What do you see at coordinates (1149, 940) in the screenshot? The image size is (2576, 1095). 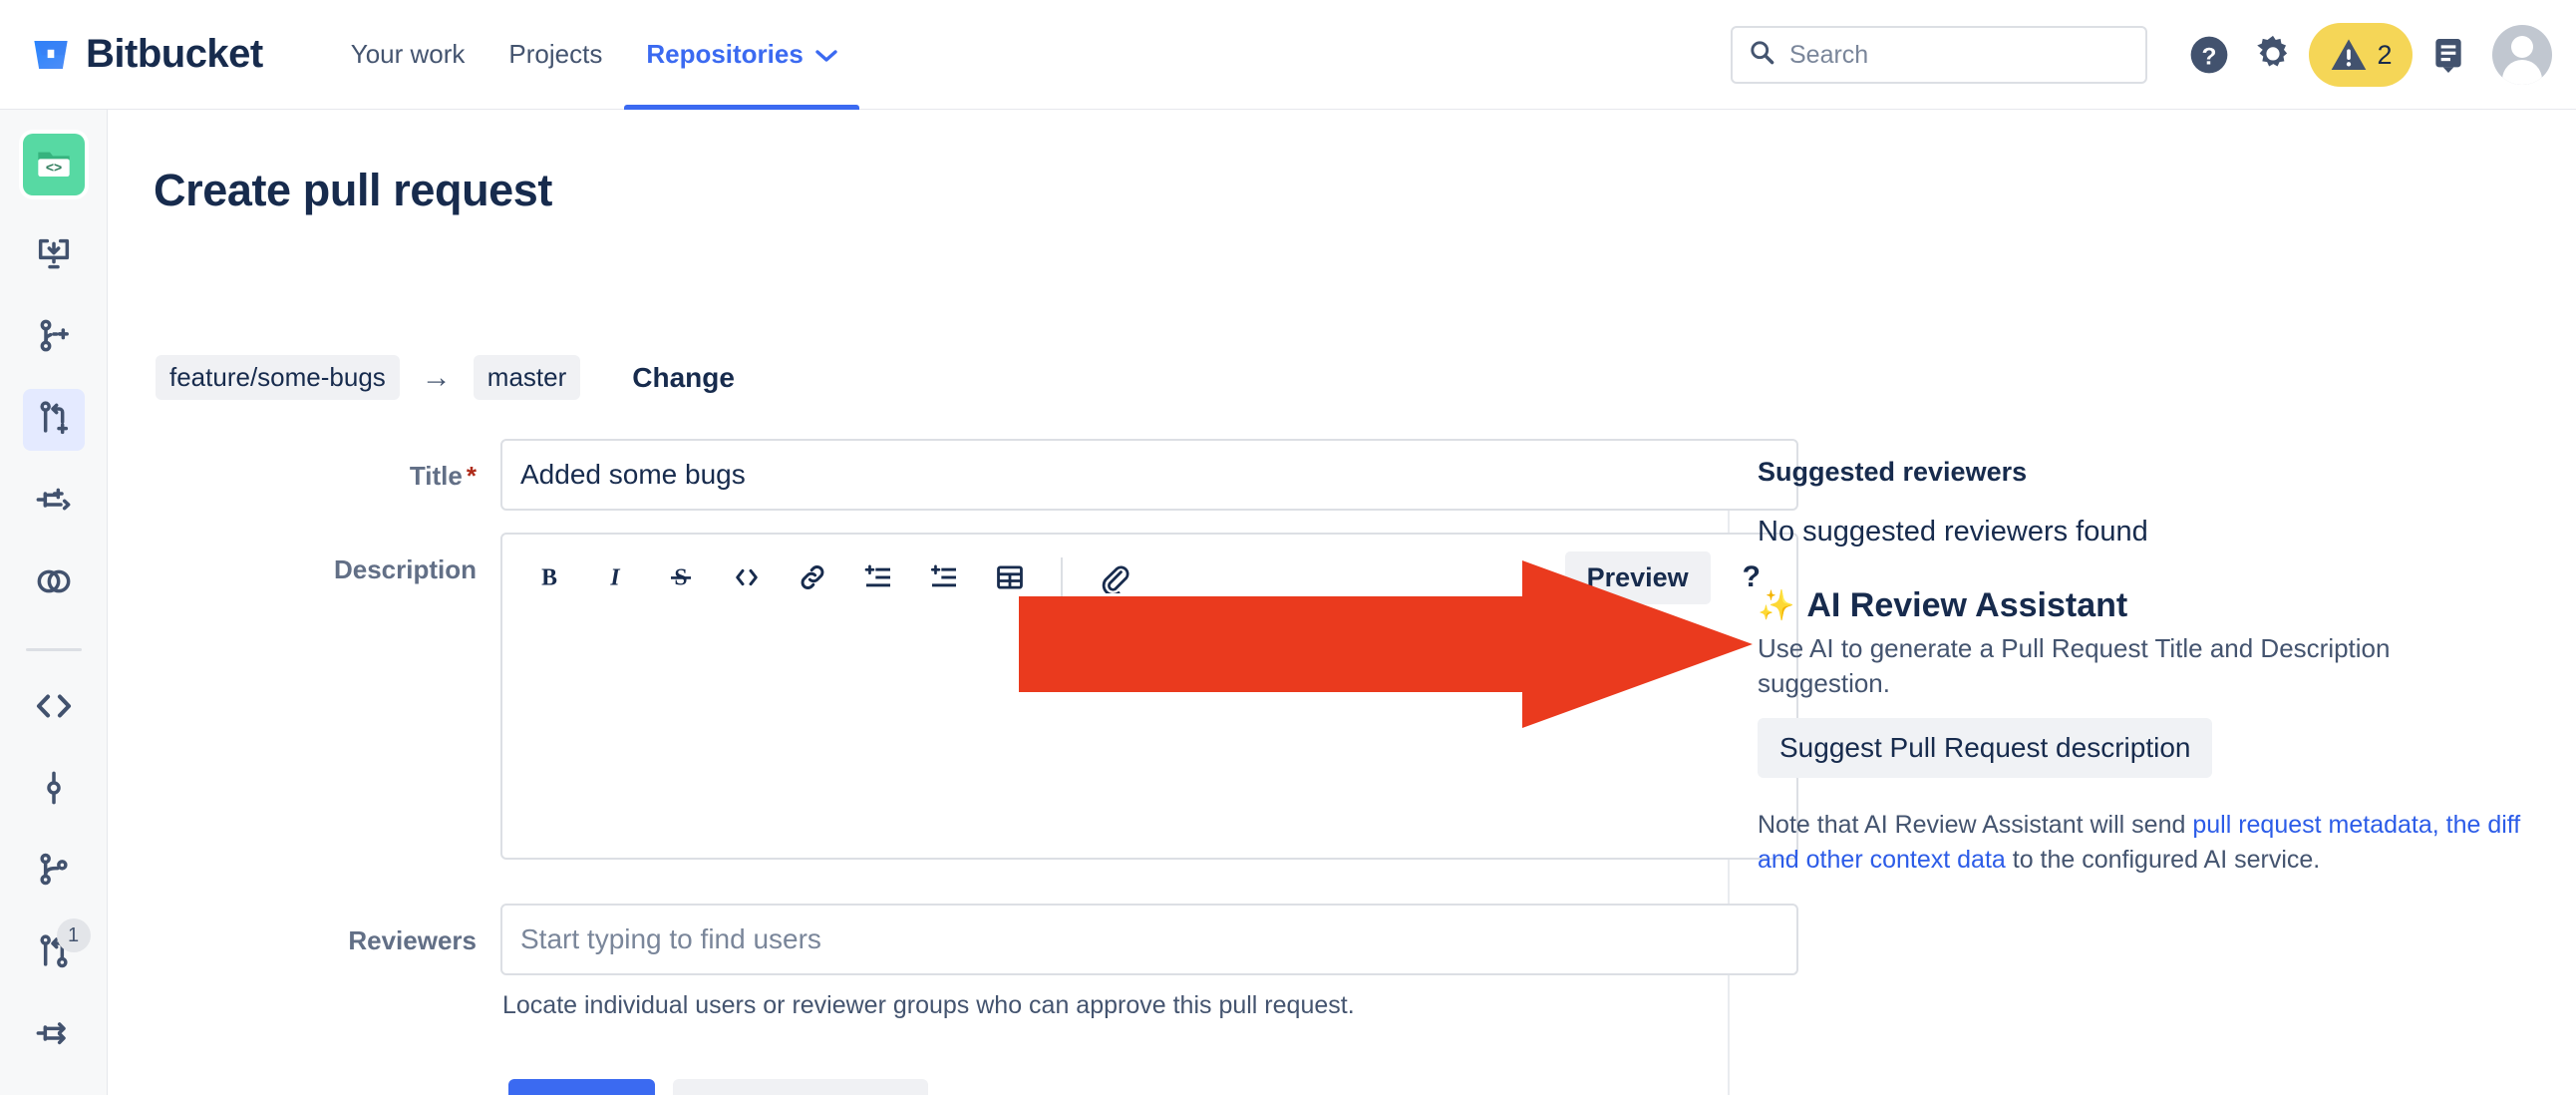 I see `reviewers-input: Start typing to find users` at bounding box center [1149, 940].